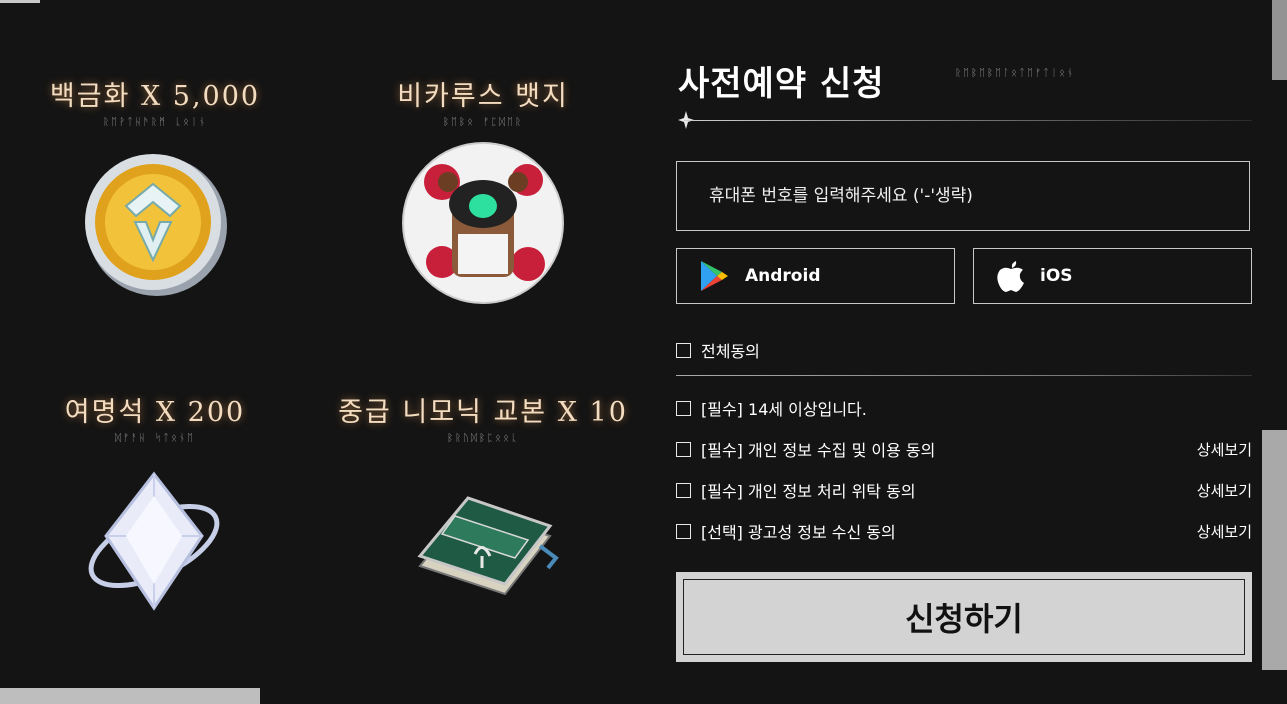  I want to click on android-button: Android, so click(815, 276).